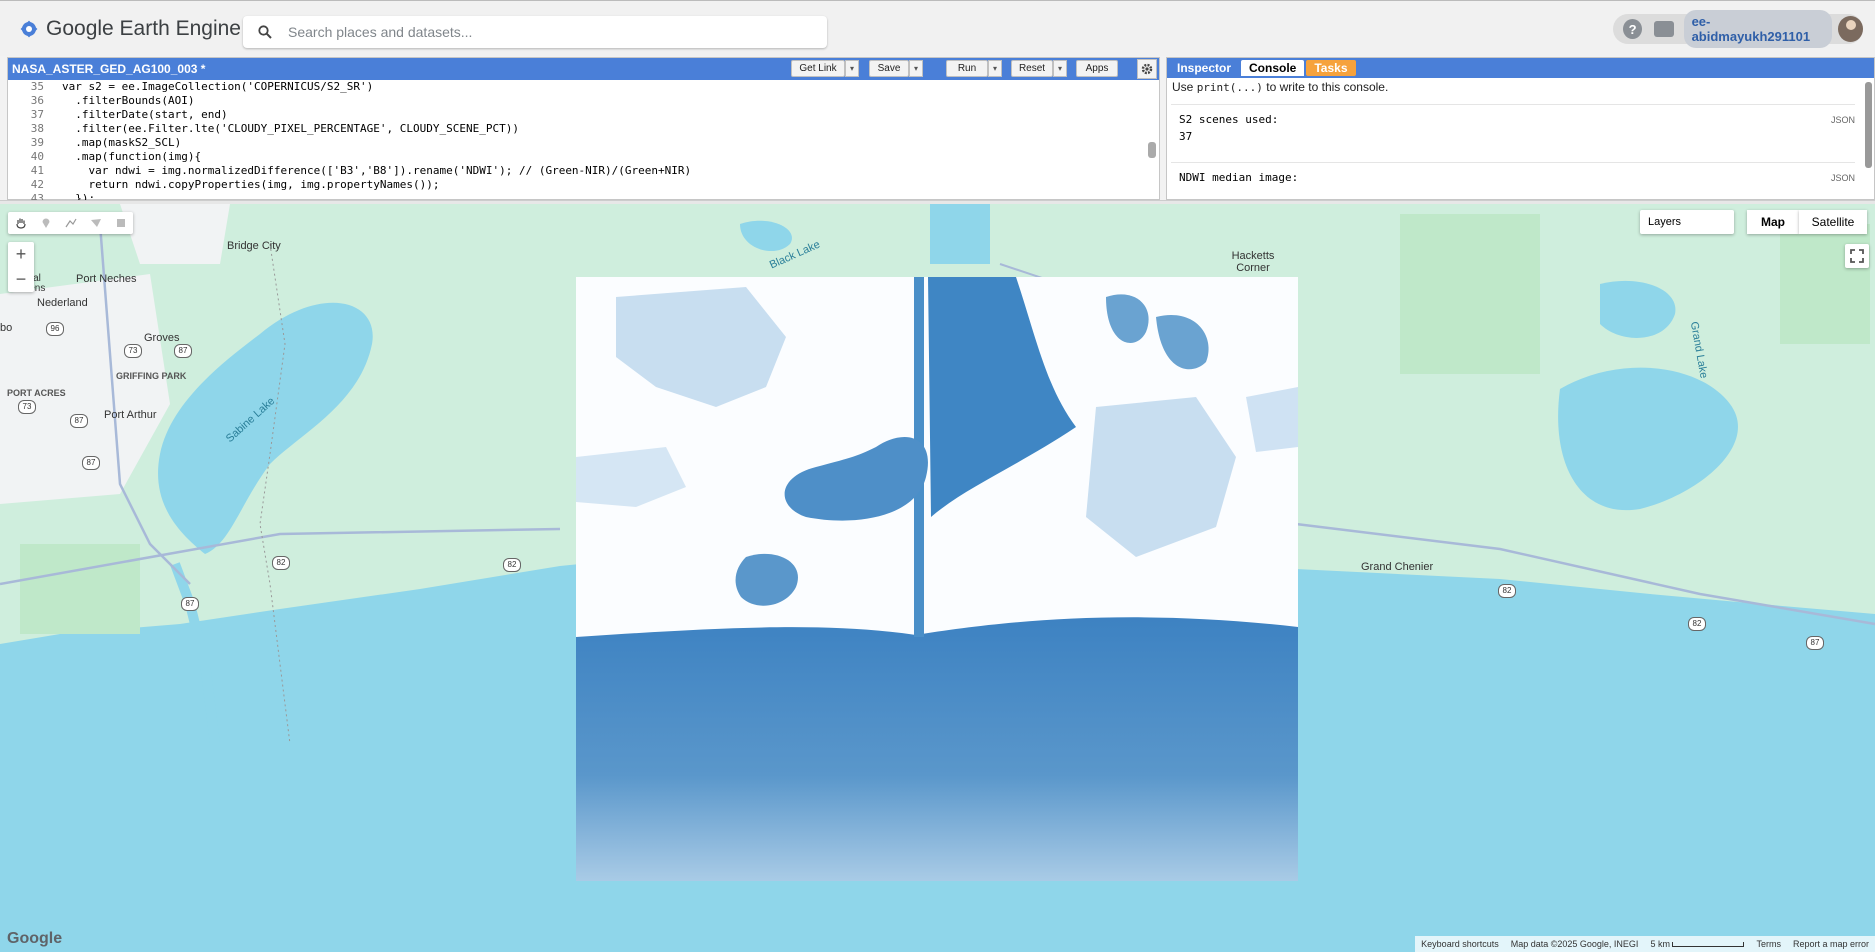 This screenshot has height=952, width=1875. What do you see at coordinates (1097, 68) in the screenshot?
I see `apps-button: Apps` at bounding box center [1097, 68].